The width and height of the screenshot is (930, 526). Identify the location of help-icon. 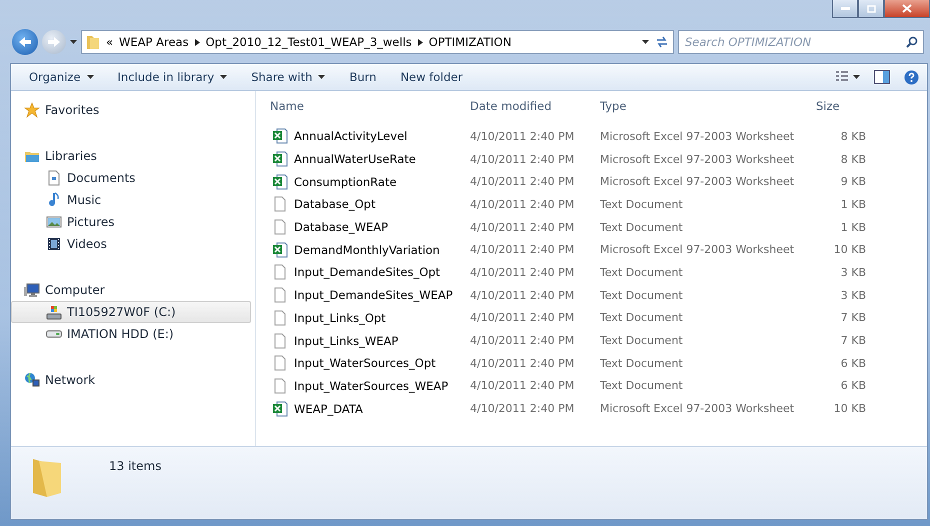
(911, 77).